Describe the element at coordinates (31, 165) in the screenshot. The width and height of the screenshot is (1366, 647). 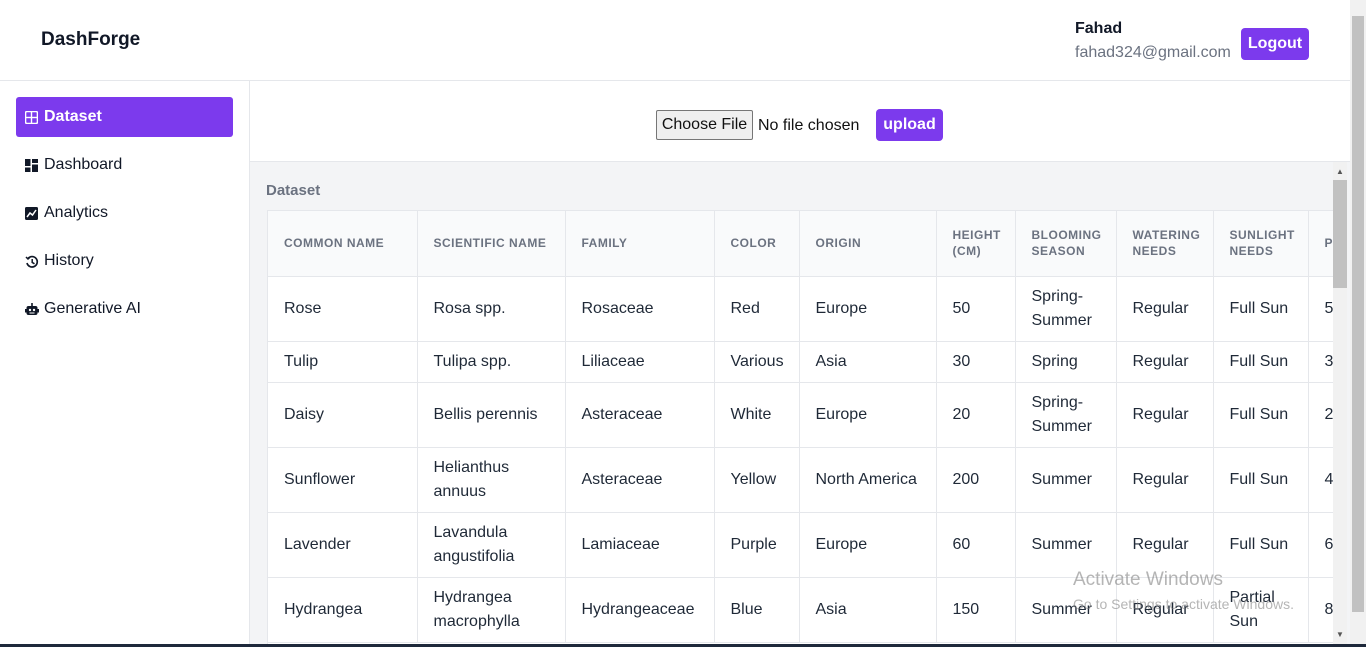
I see `dashboard-icon` at that location.